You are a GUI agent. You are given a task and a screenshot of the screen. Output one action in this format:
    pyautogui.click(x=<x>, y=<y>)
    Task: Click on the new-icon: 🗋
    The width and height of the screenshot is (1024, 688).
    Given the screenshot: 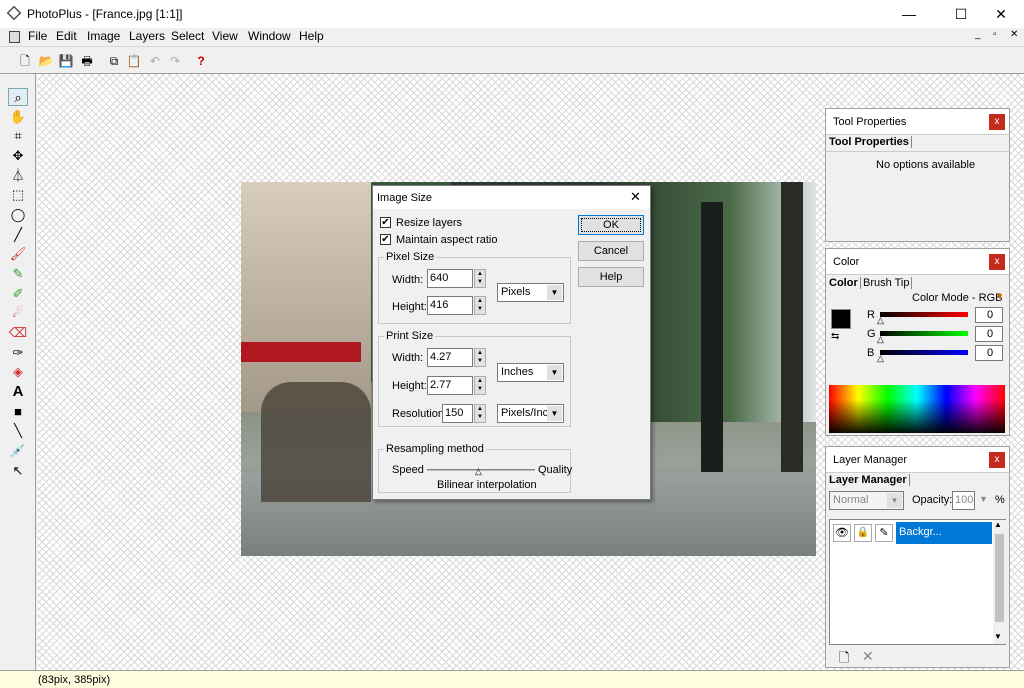 What is the action you would take?
    pyautogui.click(x=25, y=61)
    